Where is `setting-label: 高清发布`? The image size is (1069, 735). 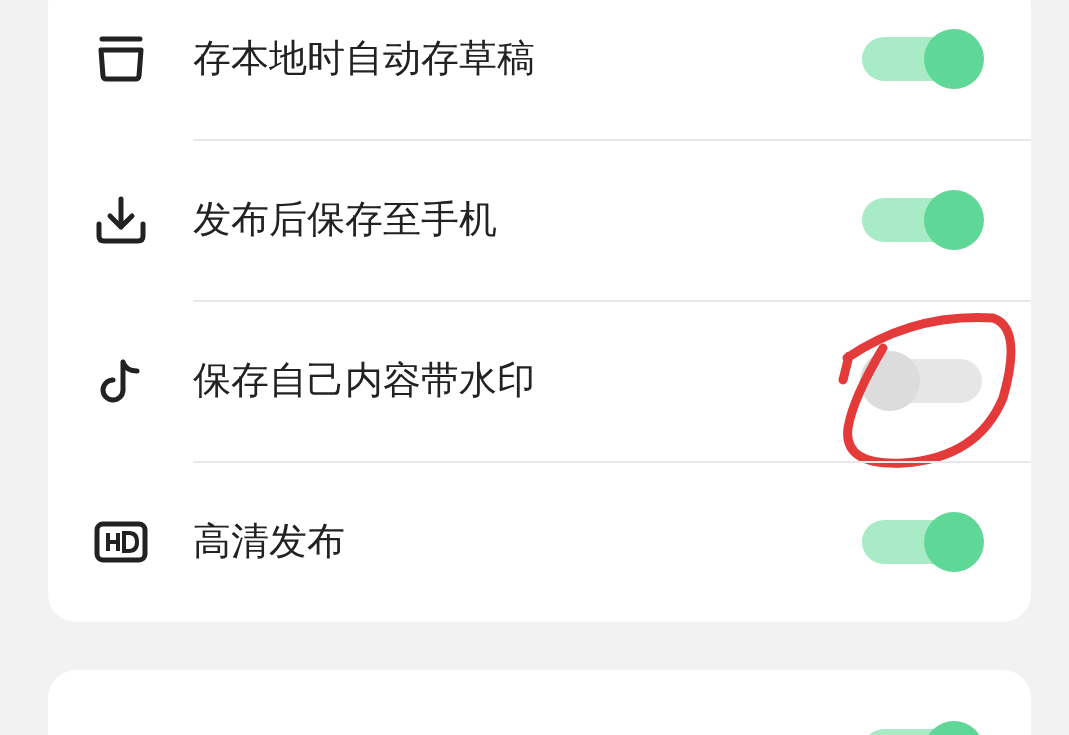
setting-label: 高清发布 is located at coordinates (269, 541).